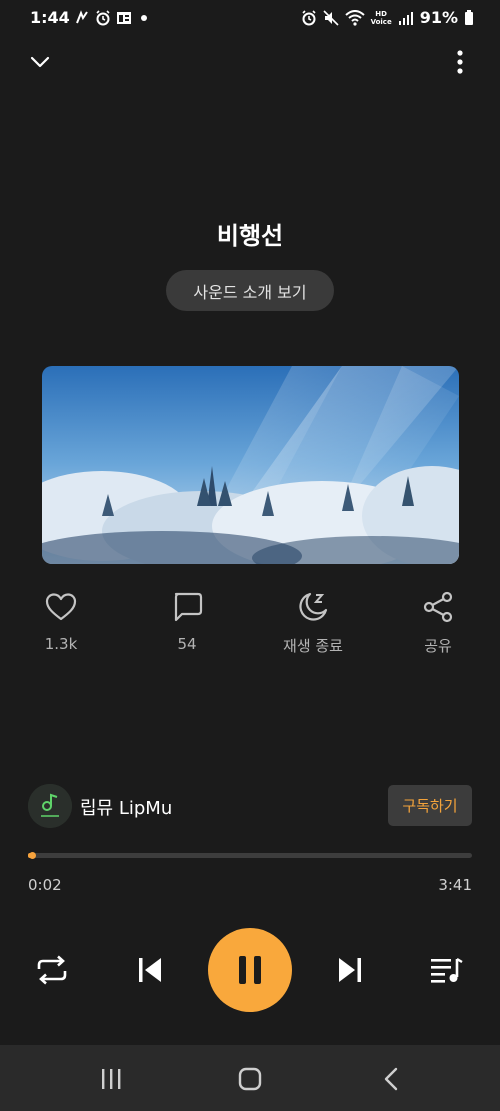 This screenshot has width=500, height=1111. What do you see at coordinates (438, 607) in the screenshot?
I see `share-icon` at bounding box center [438, 607].